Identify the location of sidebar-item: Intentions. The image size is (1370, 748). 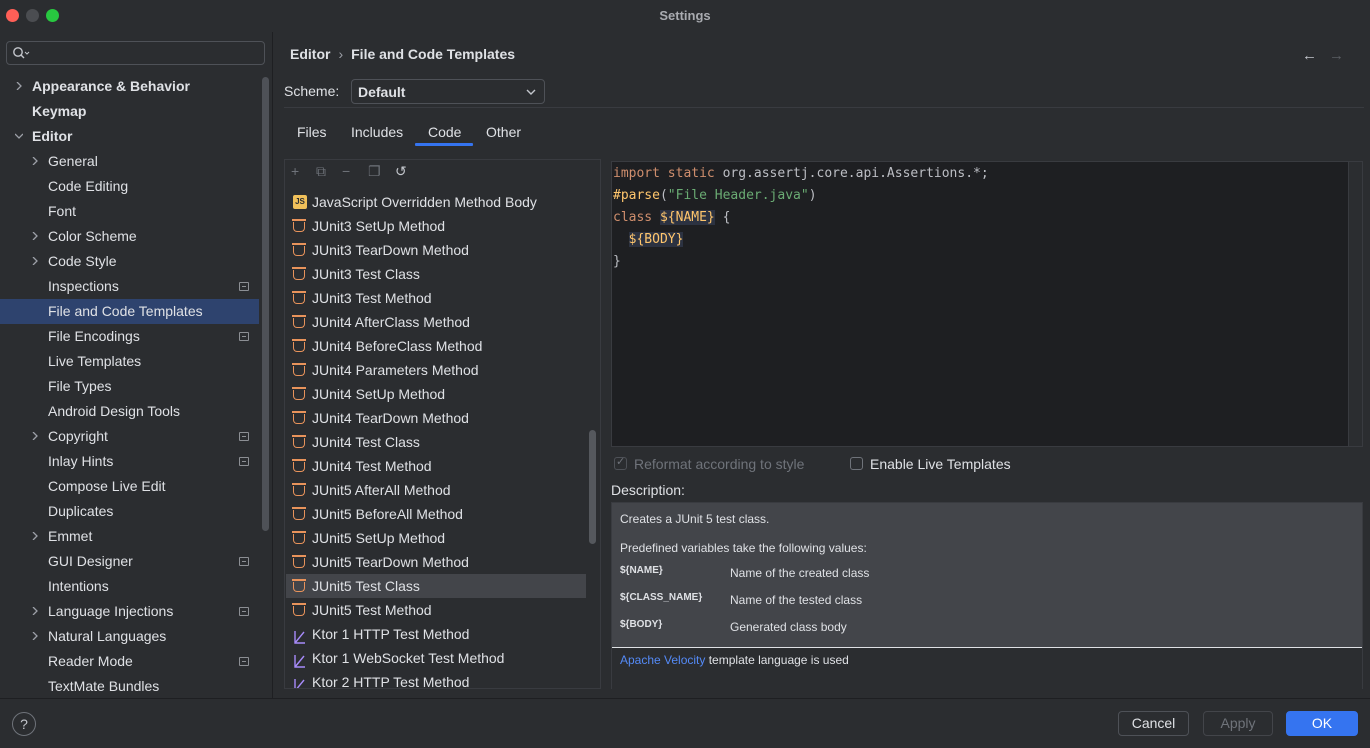
(129, 586).